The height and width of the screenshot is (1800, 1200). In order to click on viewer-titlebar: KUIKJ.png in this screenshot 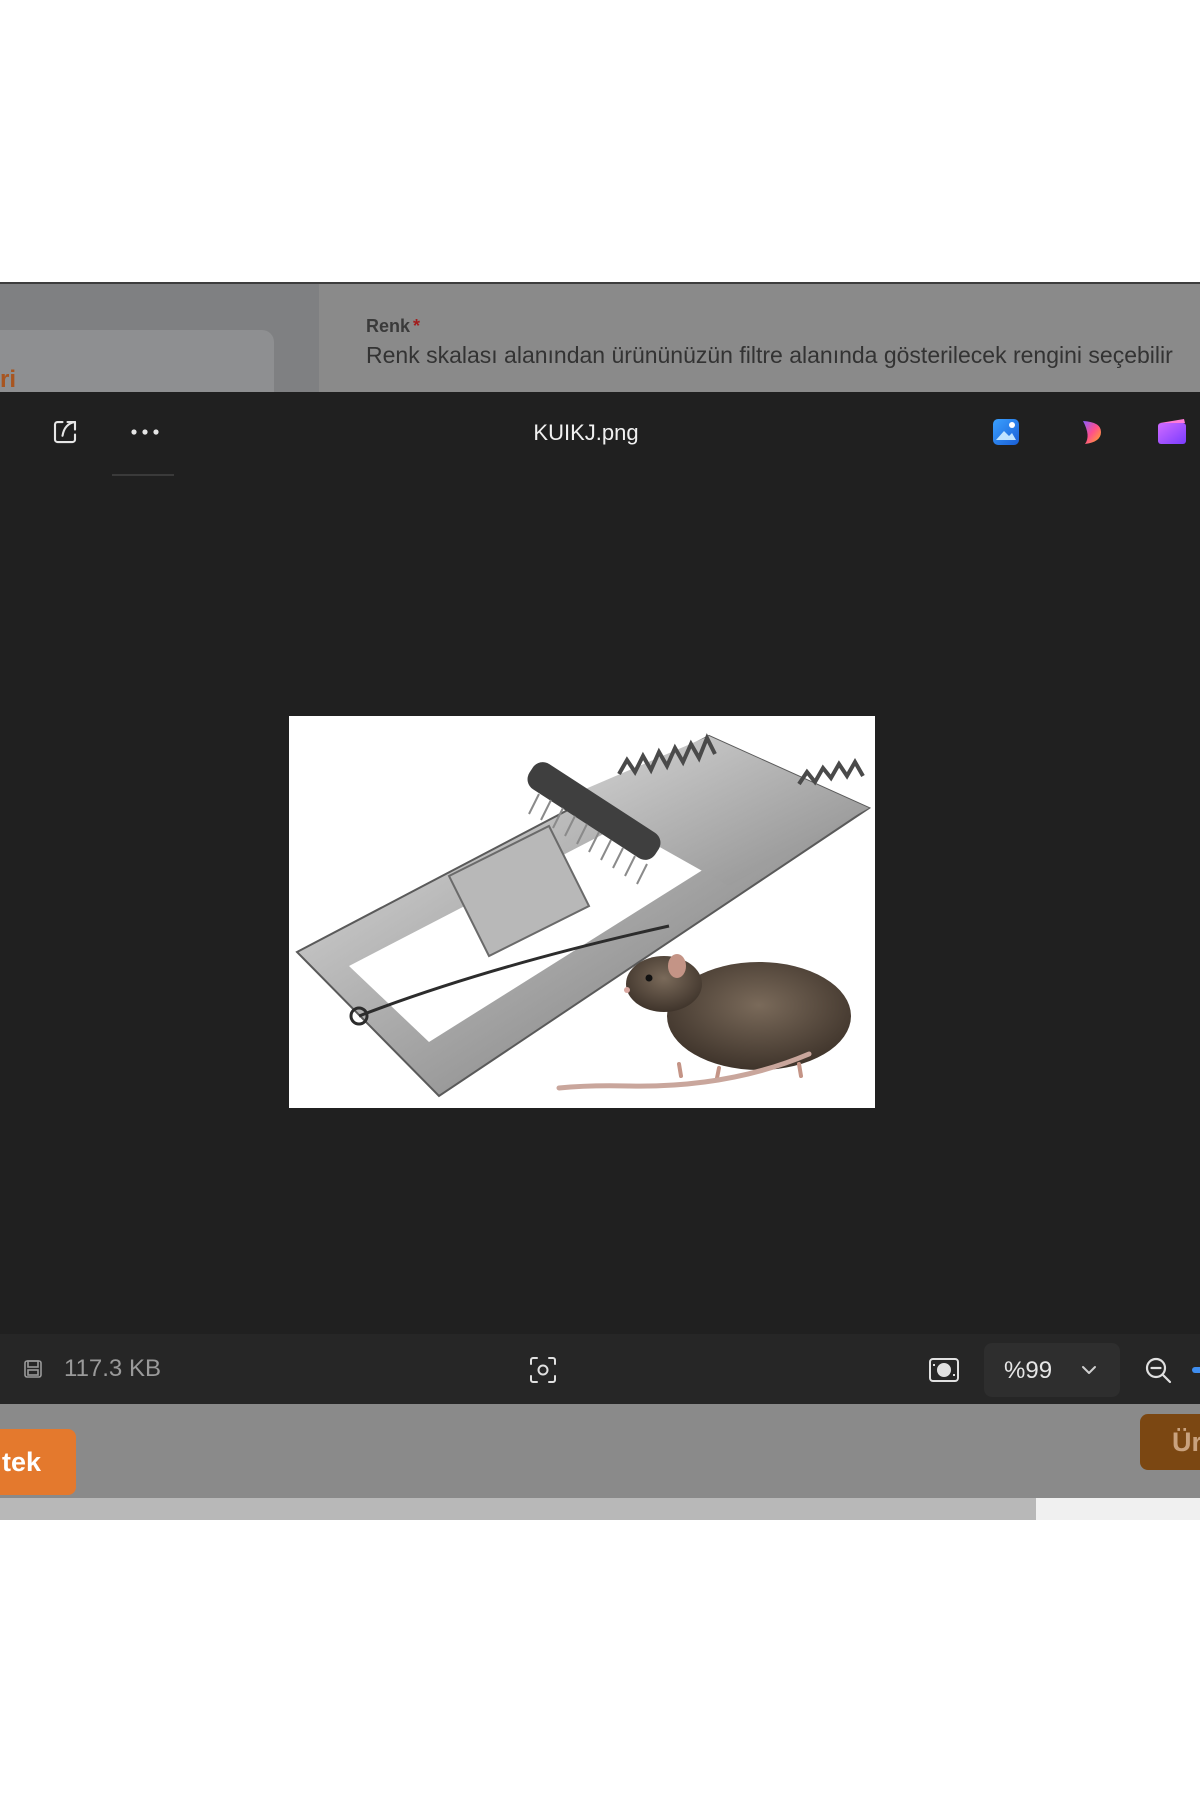, I will do `click(600, 435)`.